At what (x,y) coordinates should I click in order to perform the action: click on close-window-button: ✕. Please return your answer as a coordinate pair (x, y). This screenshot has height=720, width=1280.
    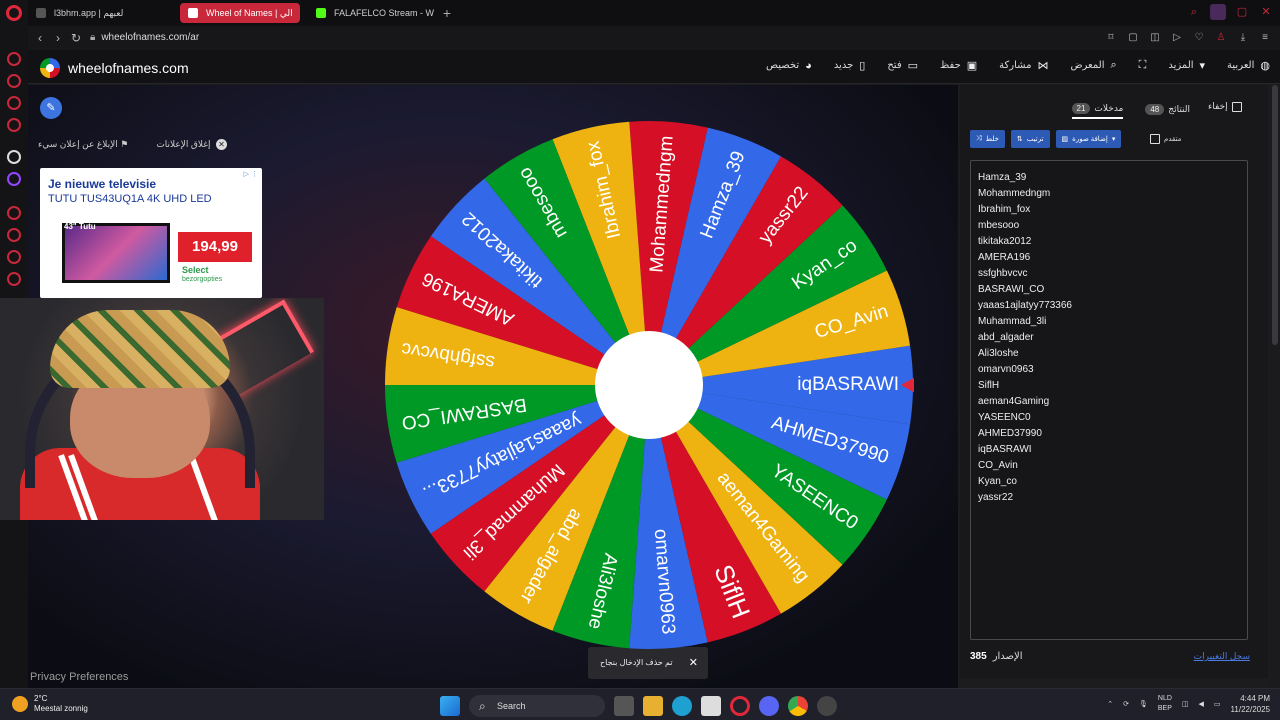
    Looking at the image, I should click on (1266, 12).